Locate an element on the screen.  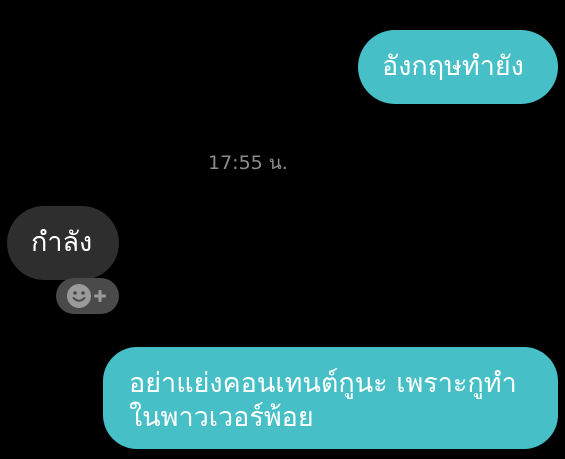
add-reaction-icon is located at coordinates (86, 296).